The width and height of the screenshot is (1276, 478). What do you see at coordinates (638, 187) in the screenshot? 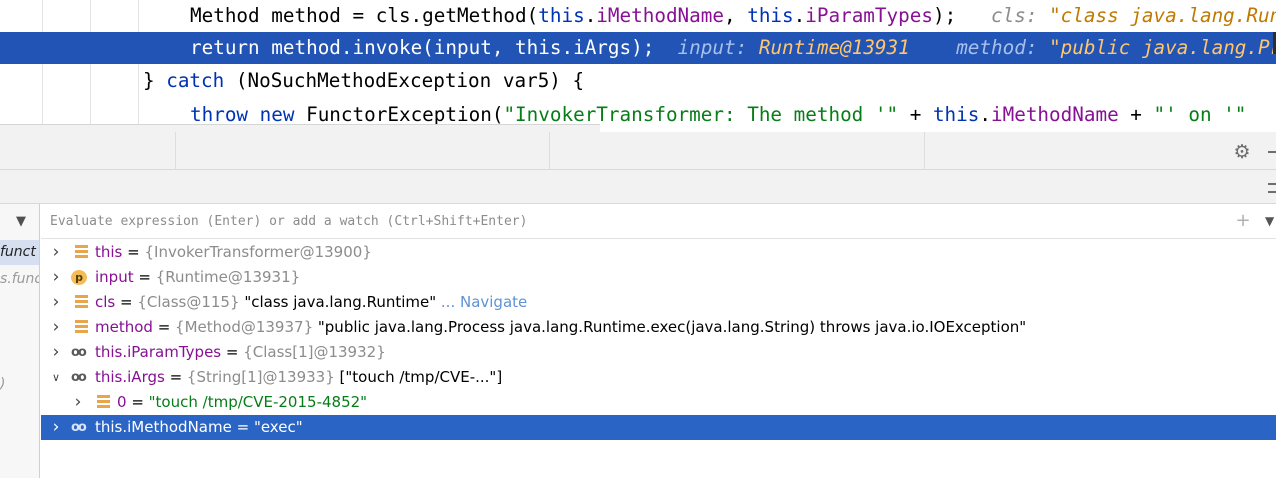
I see `debug-subtoolbar` at bounding box center [638, 187].